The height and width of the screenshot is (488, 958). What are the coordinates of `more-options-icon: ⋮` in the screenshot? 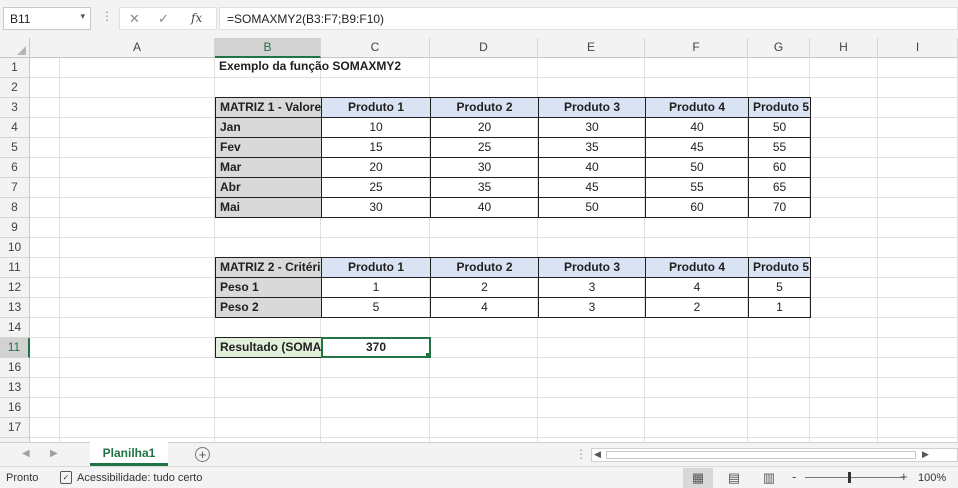 It's located at (107, 16).